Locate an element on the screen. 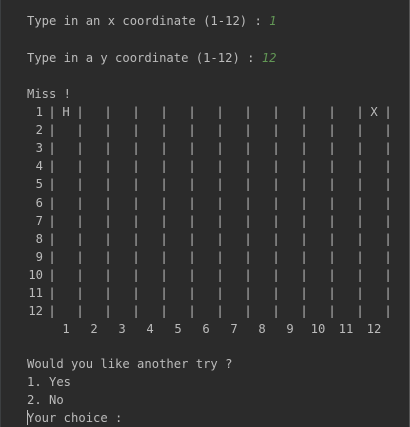  column-label: 2 is located at coordinates (94, 329).